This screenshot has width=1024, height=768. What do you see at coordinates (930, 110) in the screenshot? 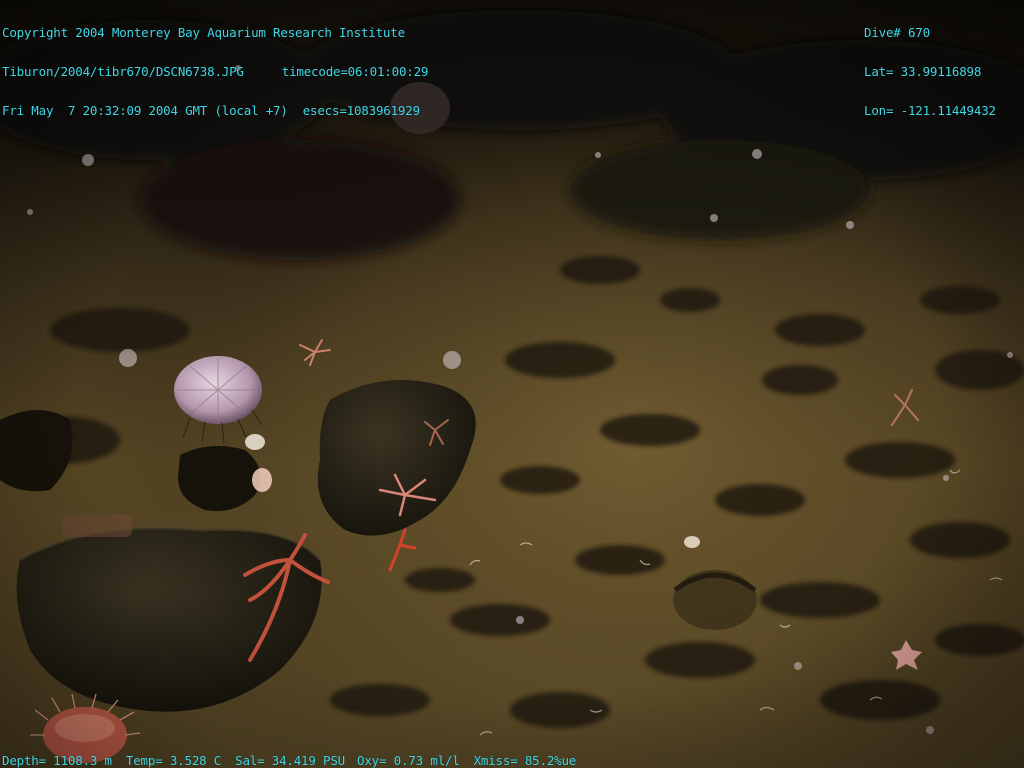
I see `longitude: Lon= -121.11449432` at bounding box center [930, 110].